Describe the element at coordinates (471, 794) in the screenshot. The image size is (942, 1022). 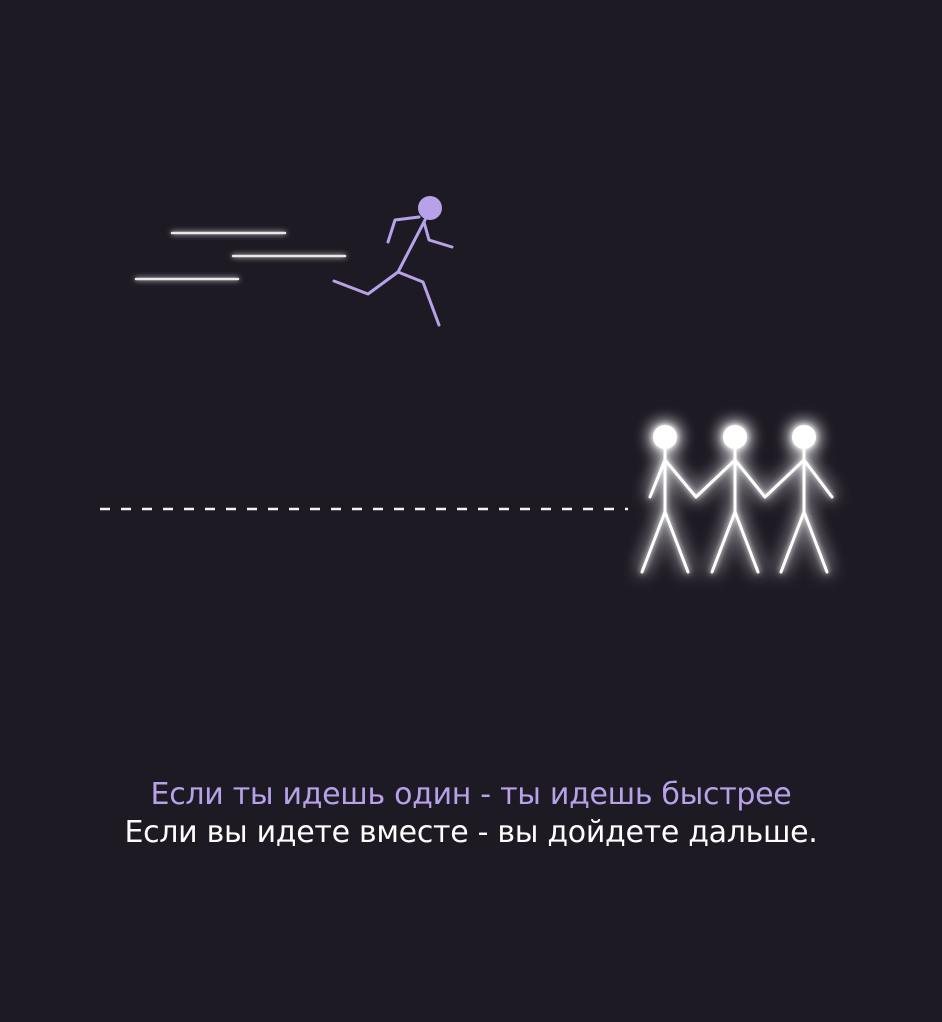
I see `caption-alone: Если ты идешь один - ты идешь быстрее` at that location.